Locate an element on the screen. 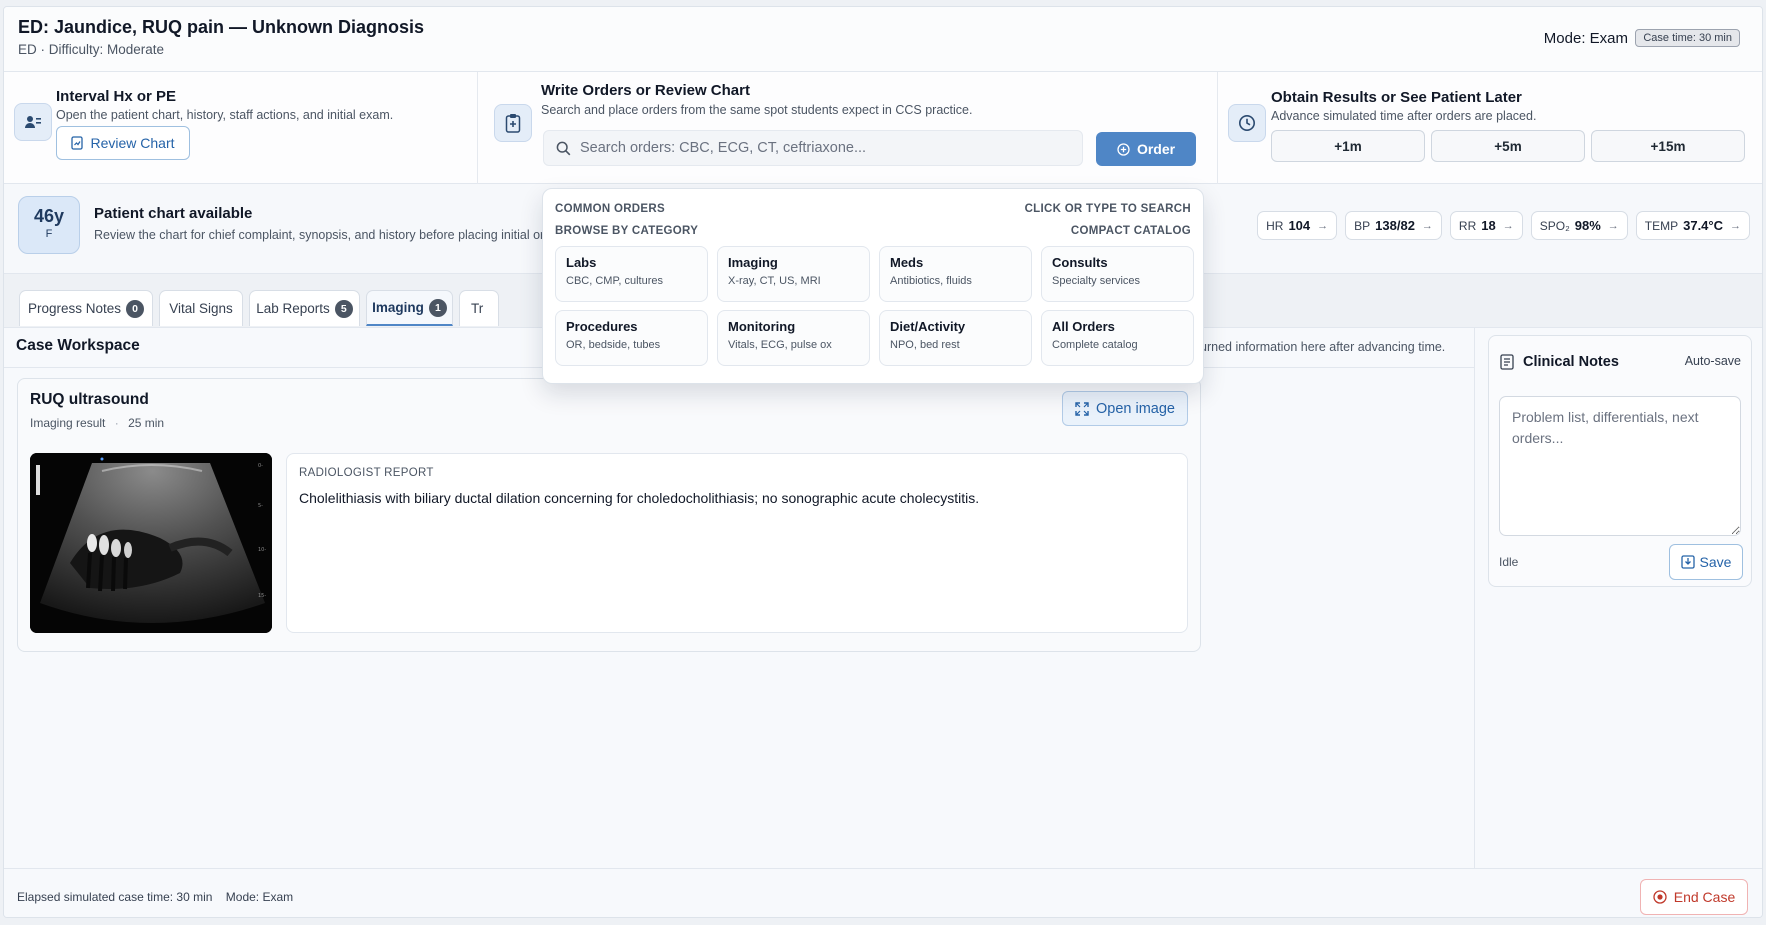  category-consults: Consults Specialty services is located at coordinates (1117, 274).